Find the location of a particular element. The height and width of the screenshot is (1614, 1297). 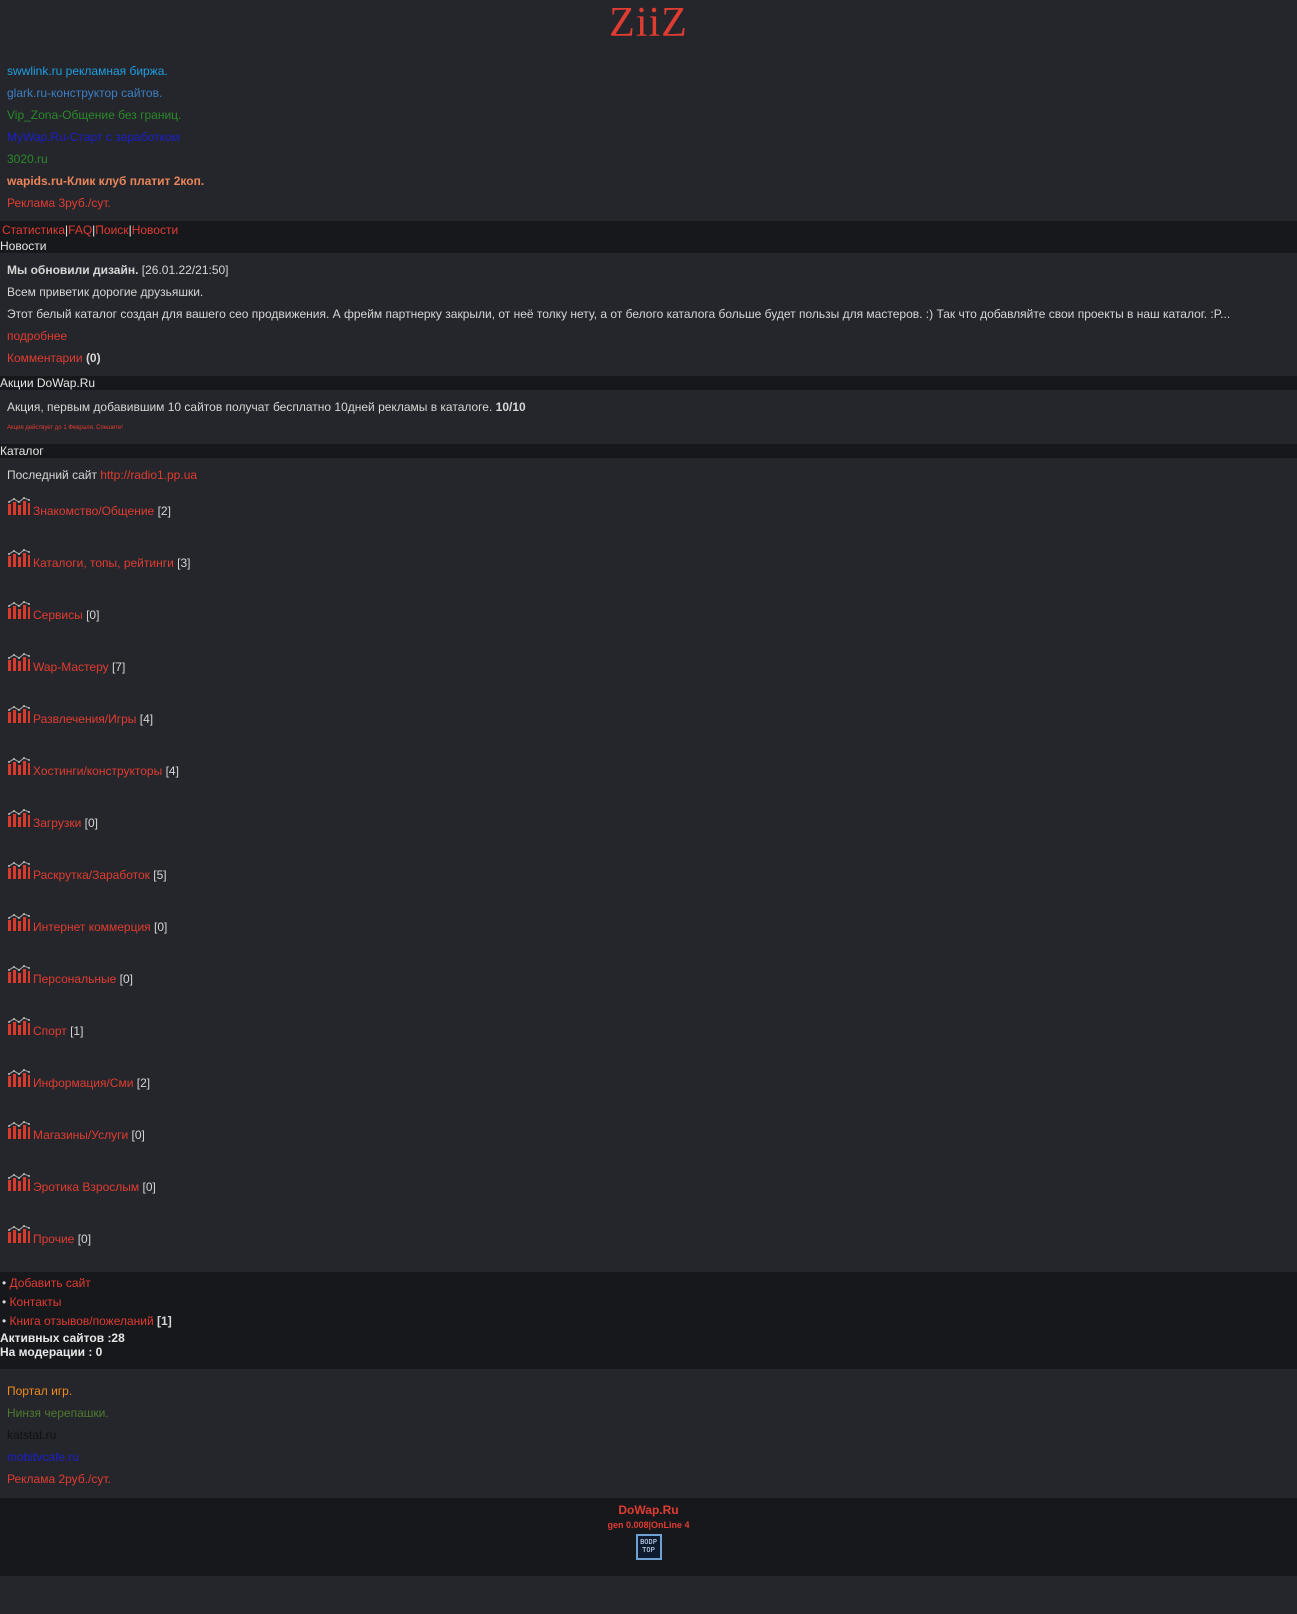

footer-site-name: DoWap.Ru is located at coordinates (648, 1510).